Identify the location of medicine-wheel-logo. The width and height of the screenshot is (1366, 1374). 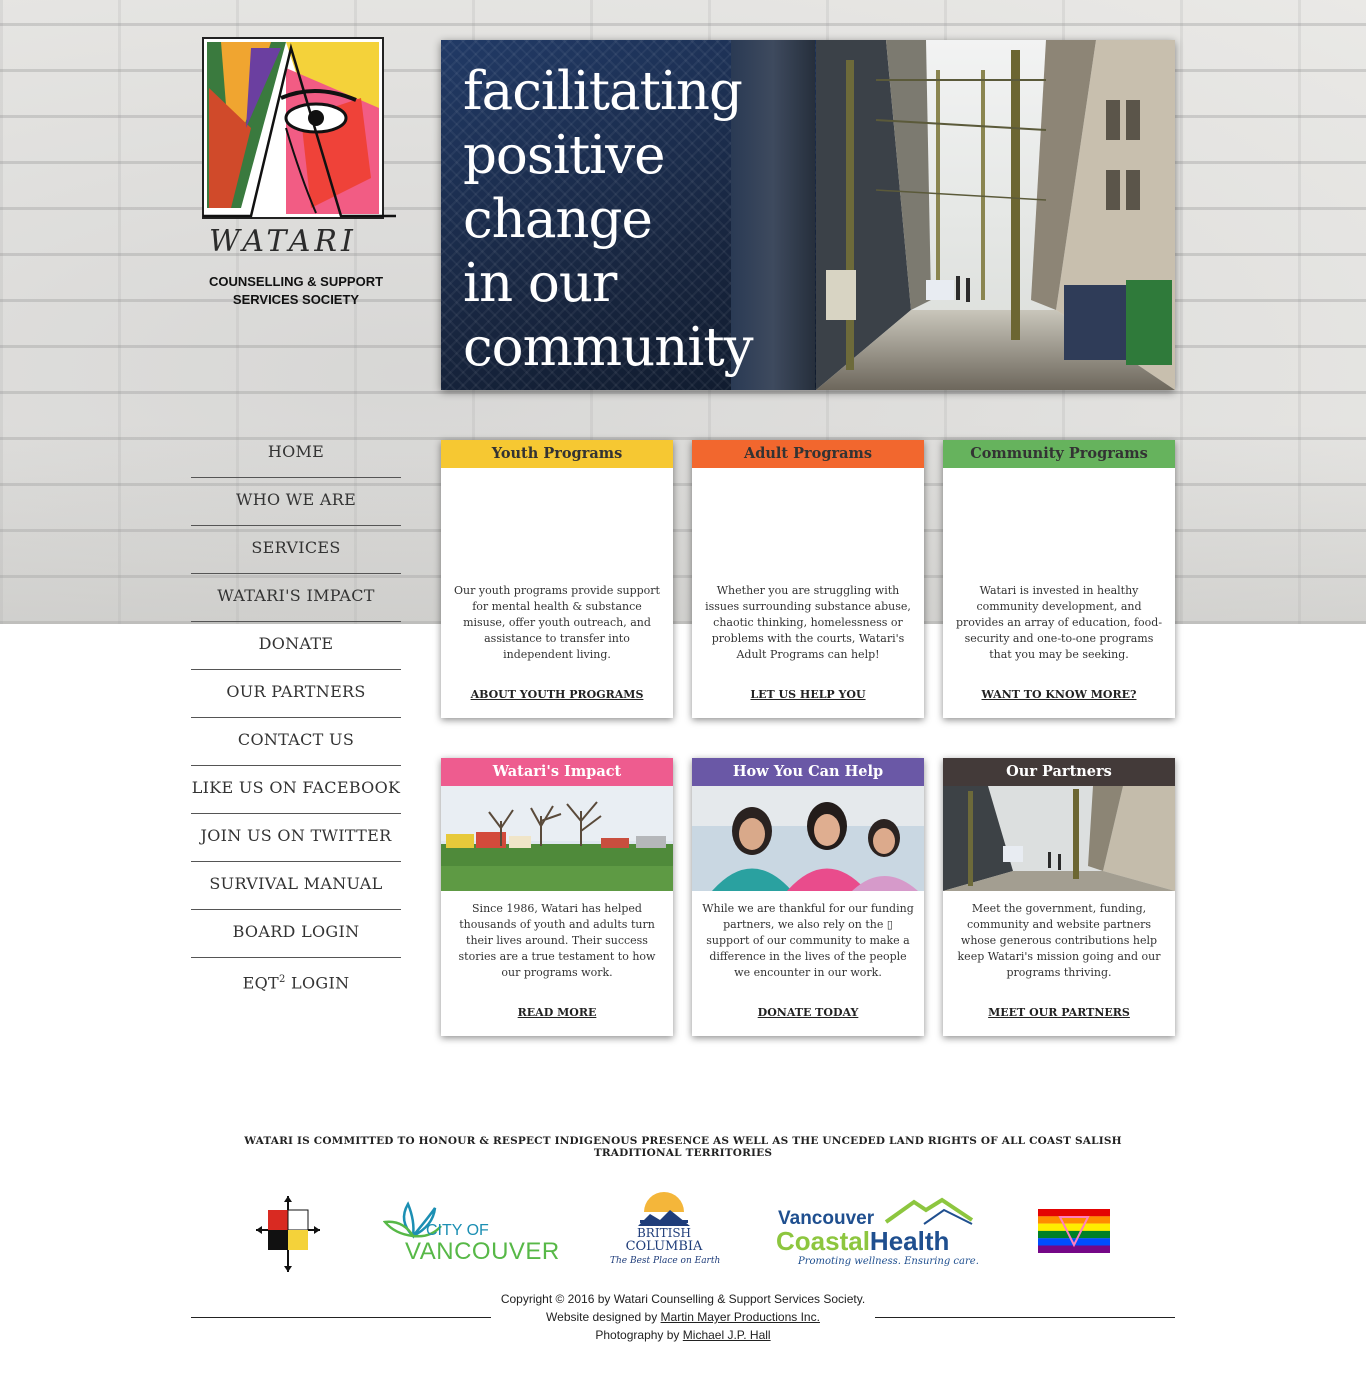
(288, 1234).